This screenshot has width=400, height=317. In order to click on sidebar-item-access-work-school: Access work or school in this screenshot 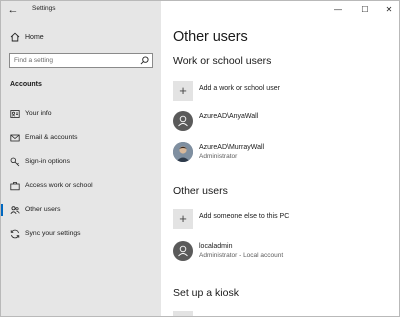, I will do `click(81, 186)`.